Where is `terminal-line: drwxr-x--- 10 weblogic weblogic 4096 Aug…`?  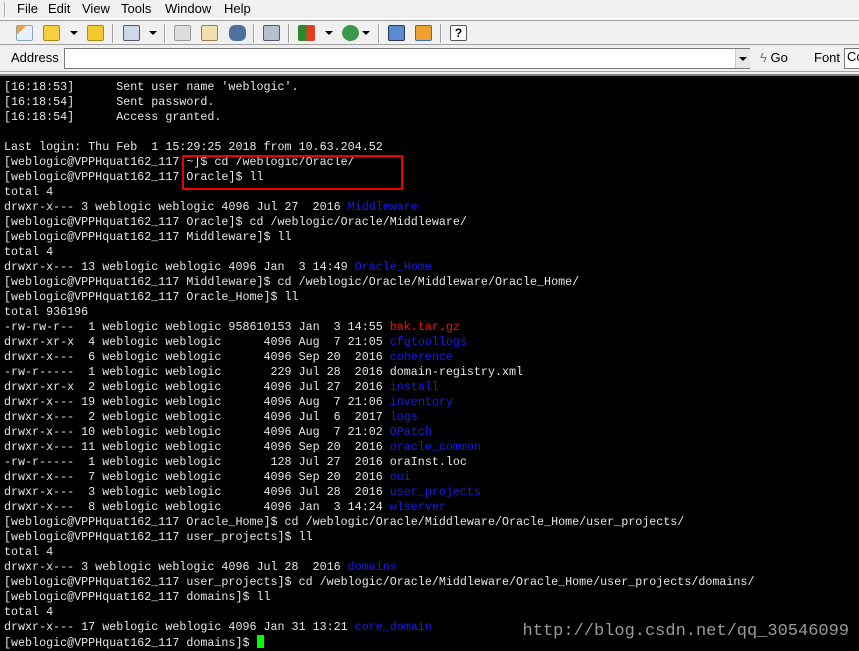
terminal-line: drwxr-x--- 10 weblogic weblogic 4096 Aug… is located at coordinates (379, 432).